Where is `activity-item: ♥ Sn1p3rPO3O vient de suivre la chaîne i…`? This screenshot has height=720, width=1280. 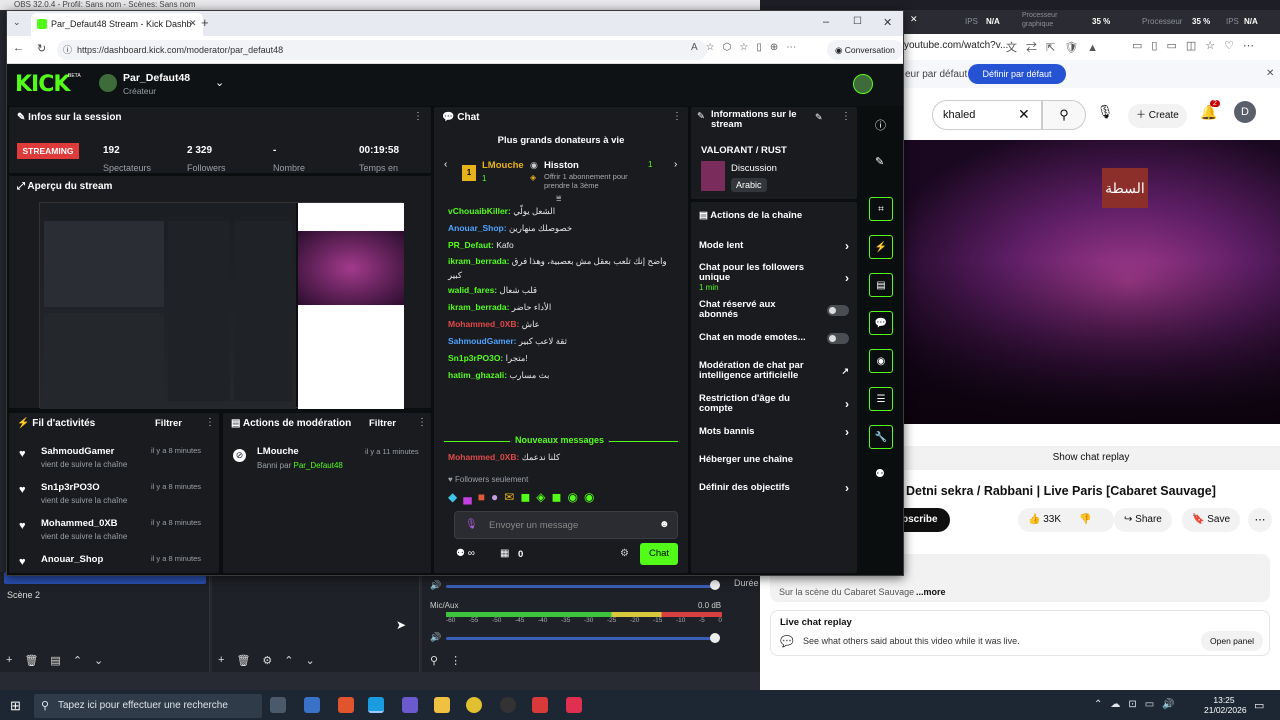 activity-item: ♥ Sn1p3rPO3O vient de suivre la chaîne i… is located at coordinates (114, 499).